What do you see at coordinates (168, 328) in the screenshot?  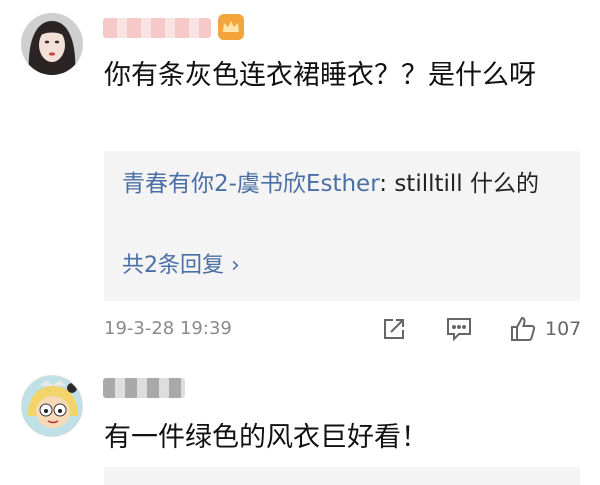 I see `comment-timestamp: 19-3-28 19:39` at bounding box center [168, 328].